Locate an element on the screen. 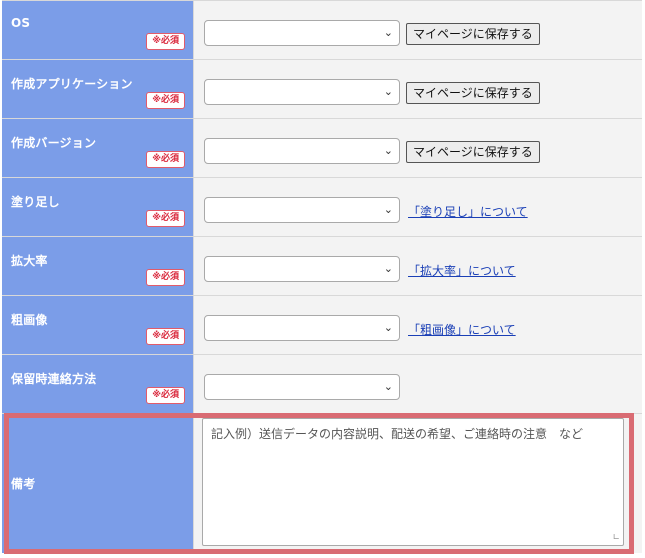  form-row-bleed: 塗り足し ※必須 ⌄ 「塗り足し」について is located at coordinates (322, 207).